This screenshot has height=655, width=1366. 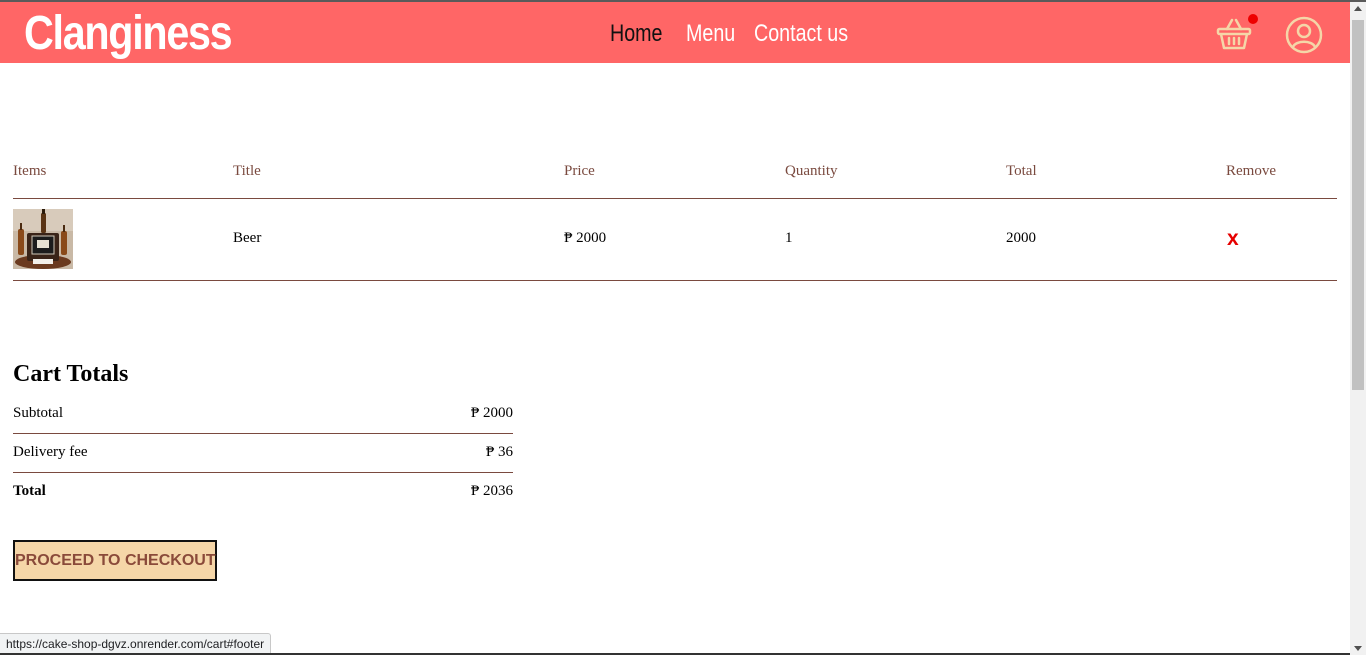 I want to click on navbar: Clanginess Home Menu Contact us, so click(x=675, y=32).